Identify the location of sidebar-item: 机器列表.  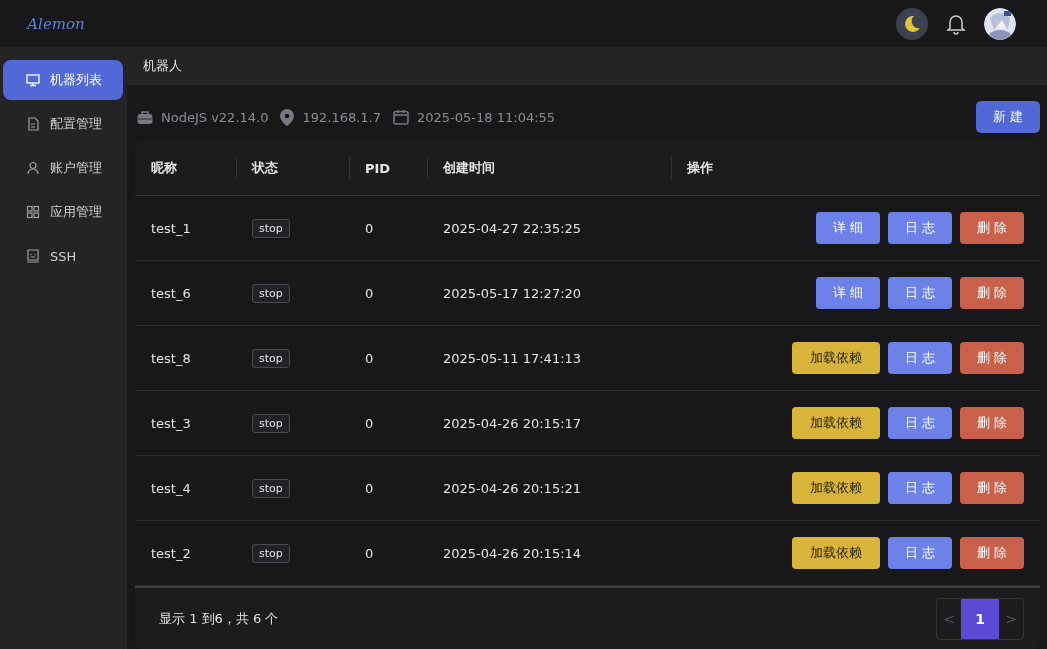
(63, 80).